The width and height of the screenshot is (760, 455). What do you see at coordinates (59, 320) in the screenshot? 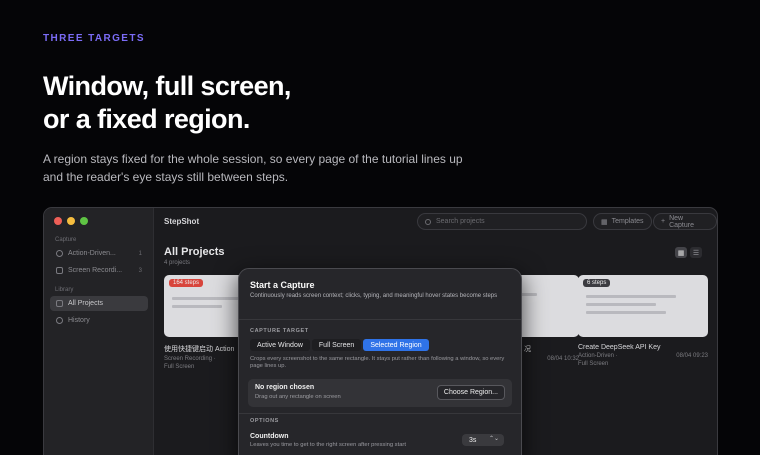
I see `clock-icon` at bounding box center [59, 320].